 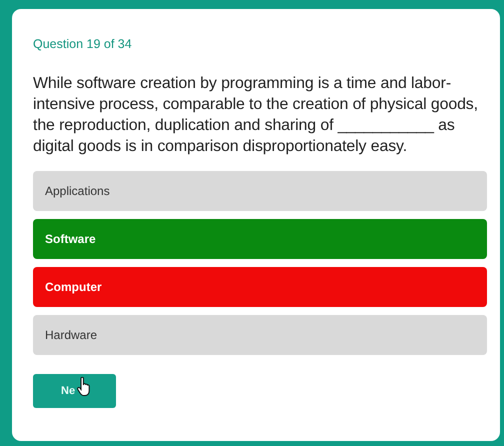 What do you see at coordinates (260, 191) in the screenshot?
I see `answer-option: Applications` at bounding box center [260, 191].